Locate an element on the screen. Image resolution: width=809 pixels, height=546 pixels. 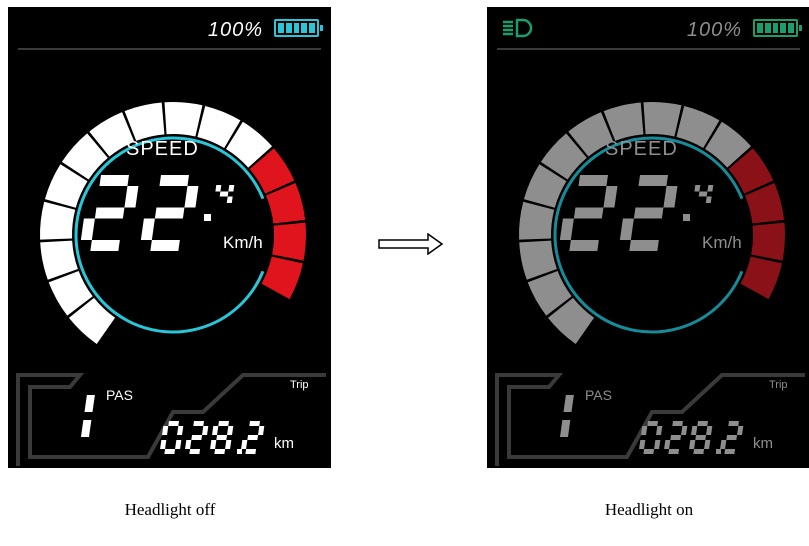
caption-headlight-off: Headlight off is located at coordinates (170, 509).